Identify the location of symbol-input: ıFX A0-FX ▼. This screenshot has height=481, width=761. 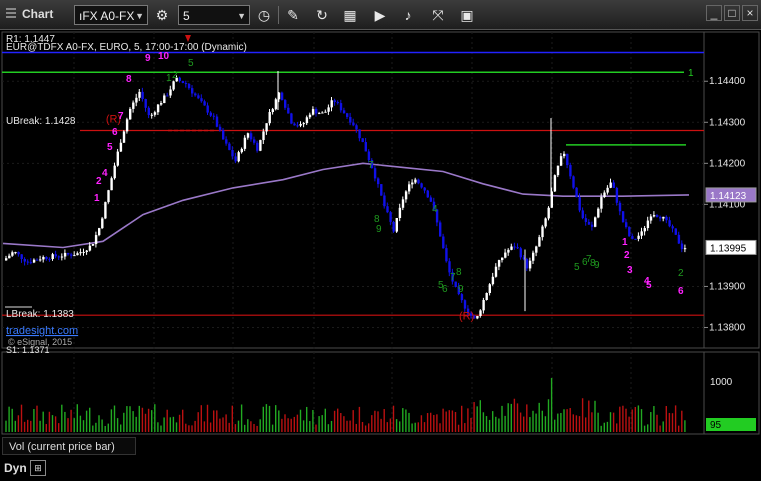
(111, 15).